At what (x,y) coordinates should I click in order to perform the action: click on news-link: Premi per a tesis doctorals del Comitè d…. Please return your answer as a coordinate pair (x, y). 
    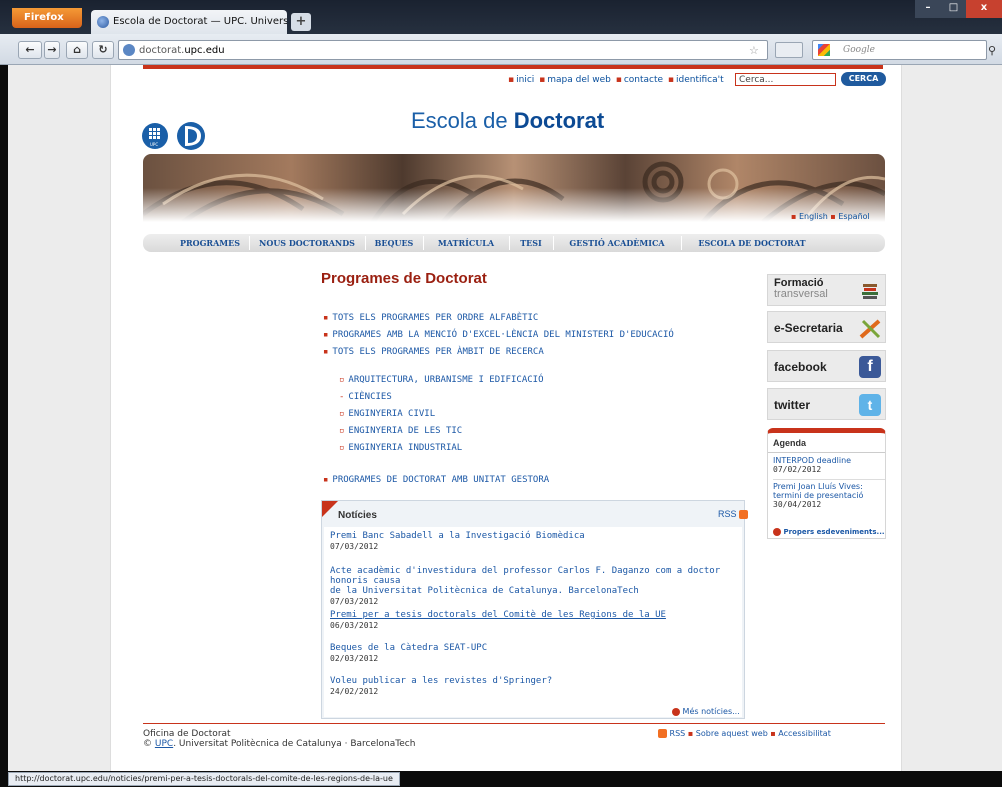
    Looking at the image, I should click on (534, 615).